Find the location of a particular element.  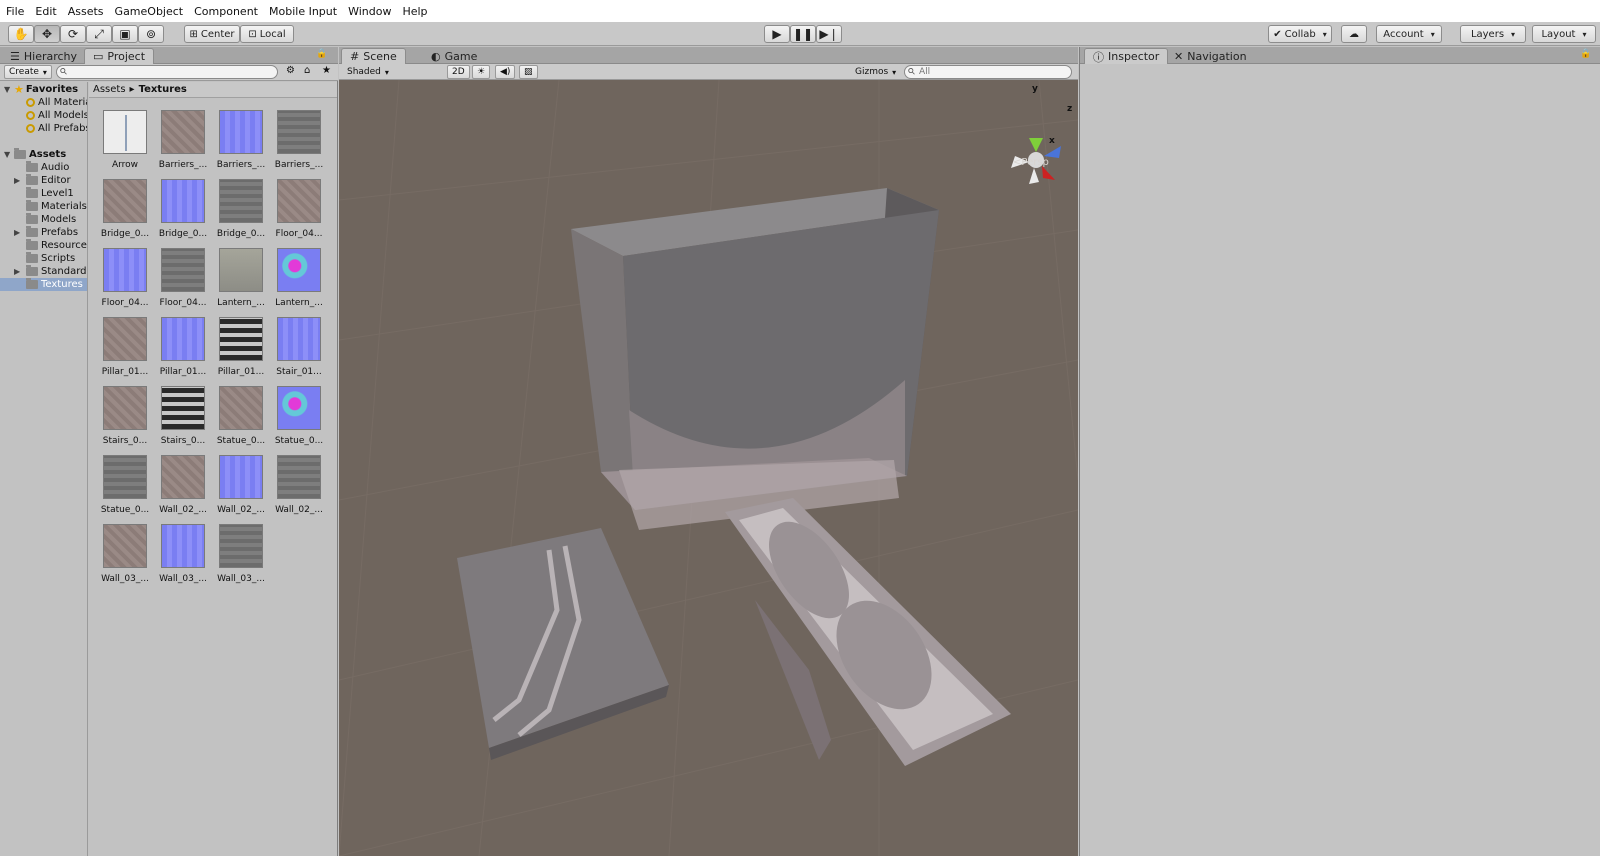

play-button: ▶ is located at coordinates (777, 34).